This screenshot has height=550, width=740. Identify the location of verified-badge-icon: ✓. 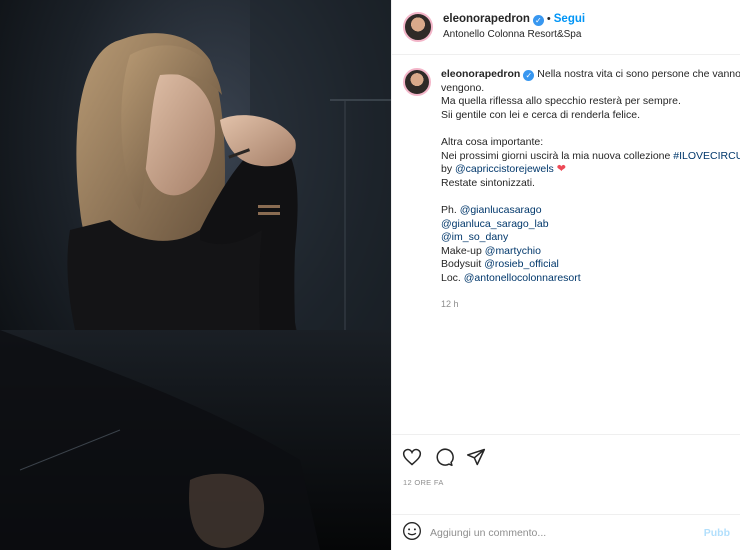
(538, 20).